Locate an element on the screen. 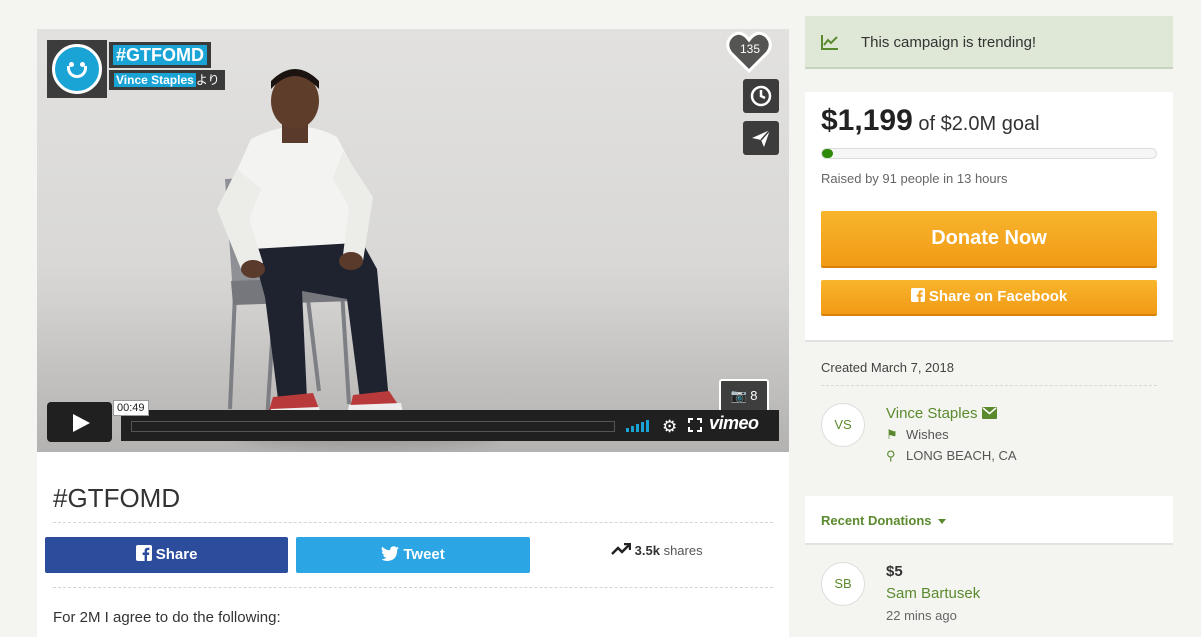 The width and height of the screenshot is (1201, 637). photos-button: 📷 8 is located at coordinates (744, 396).